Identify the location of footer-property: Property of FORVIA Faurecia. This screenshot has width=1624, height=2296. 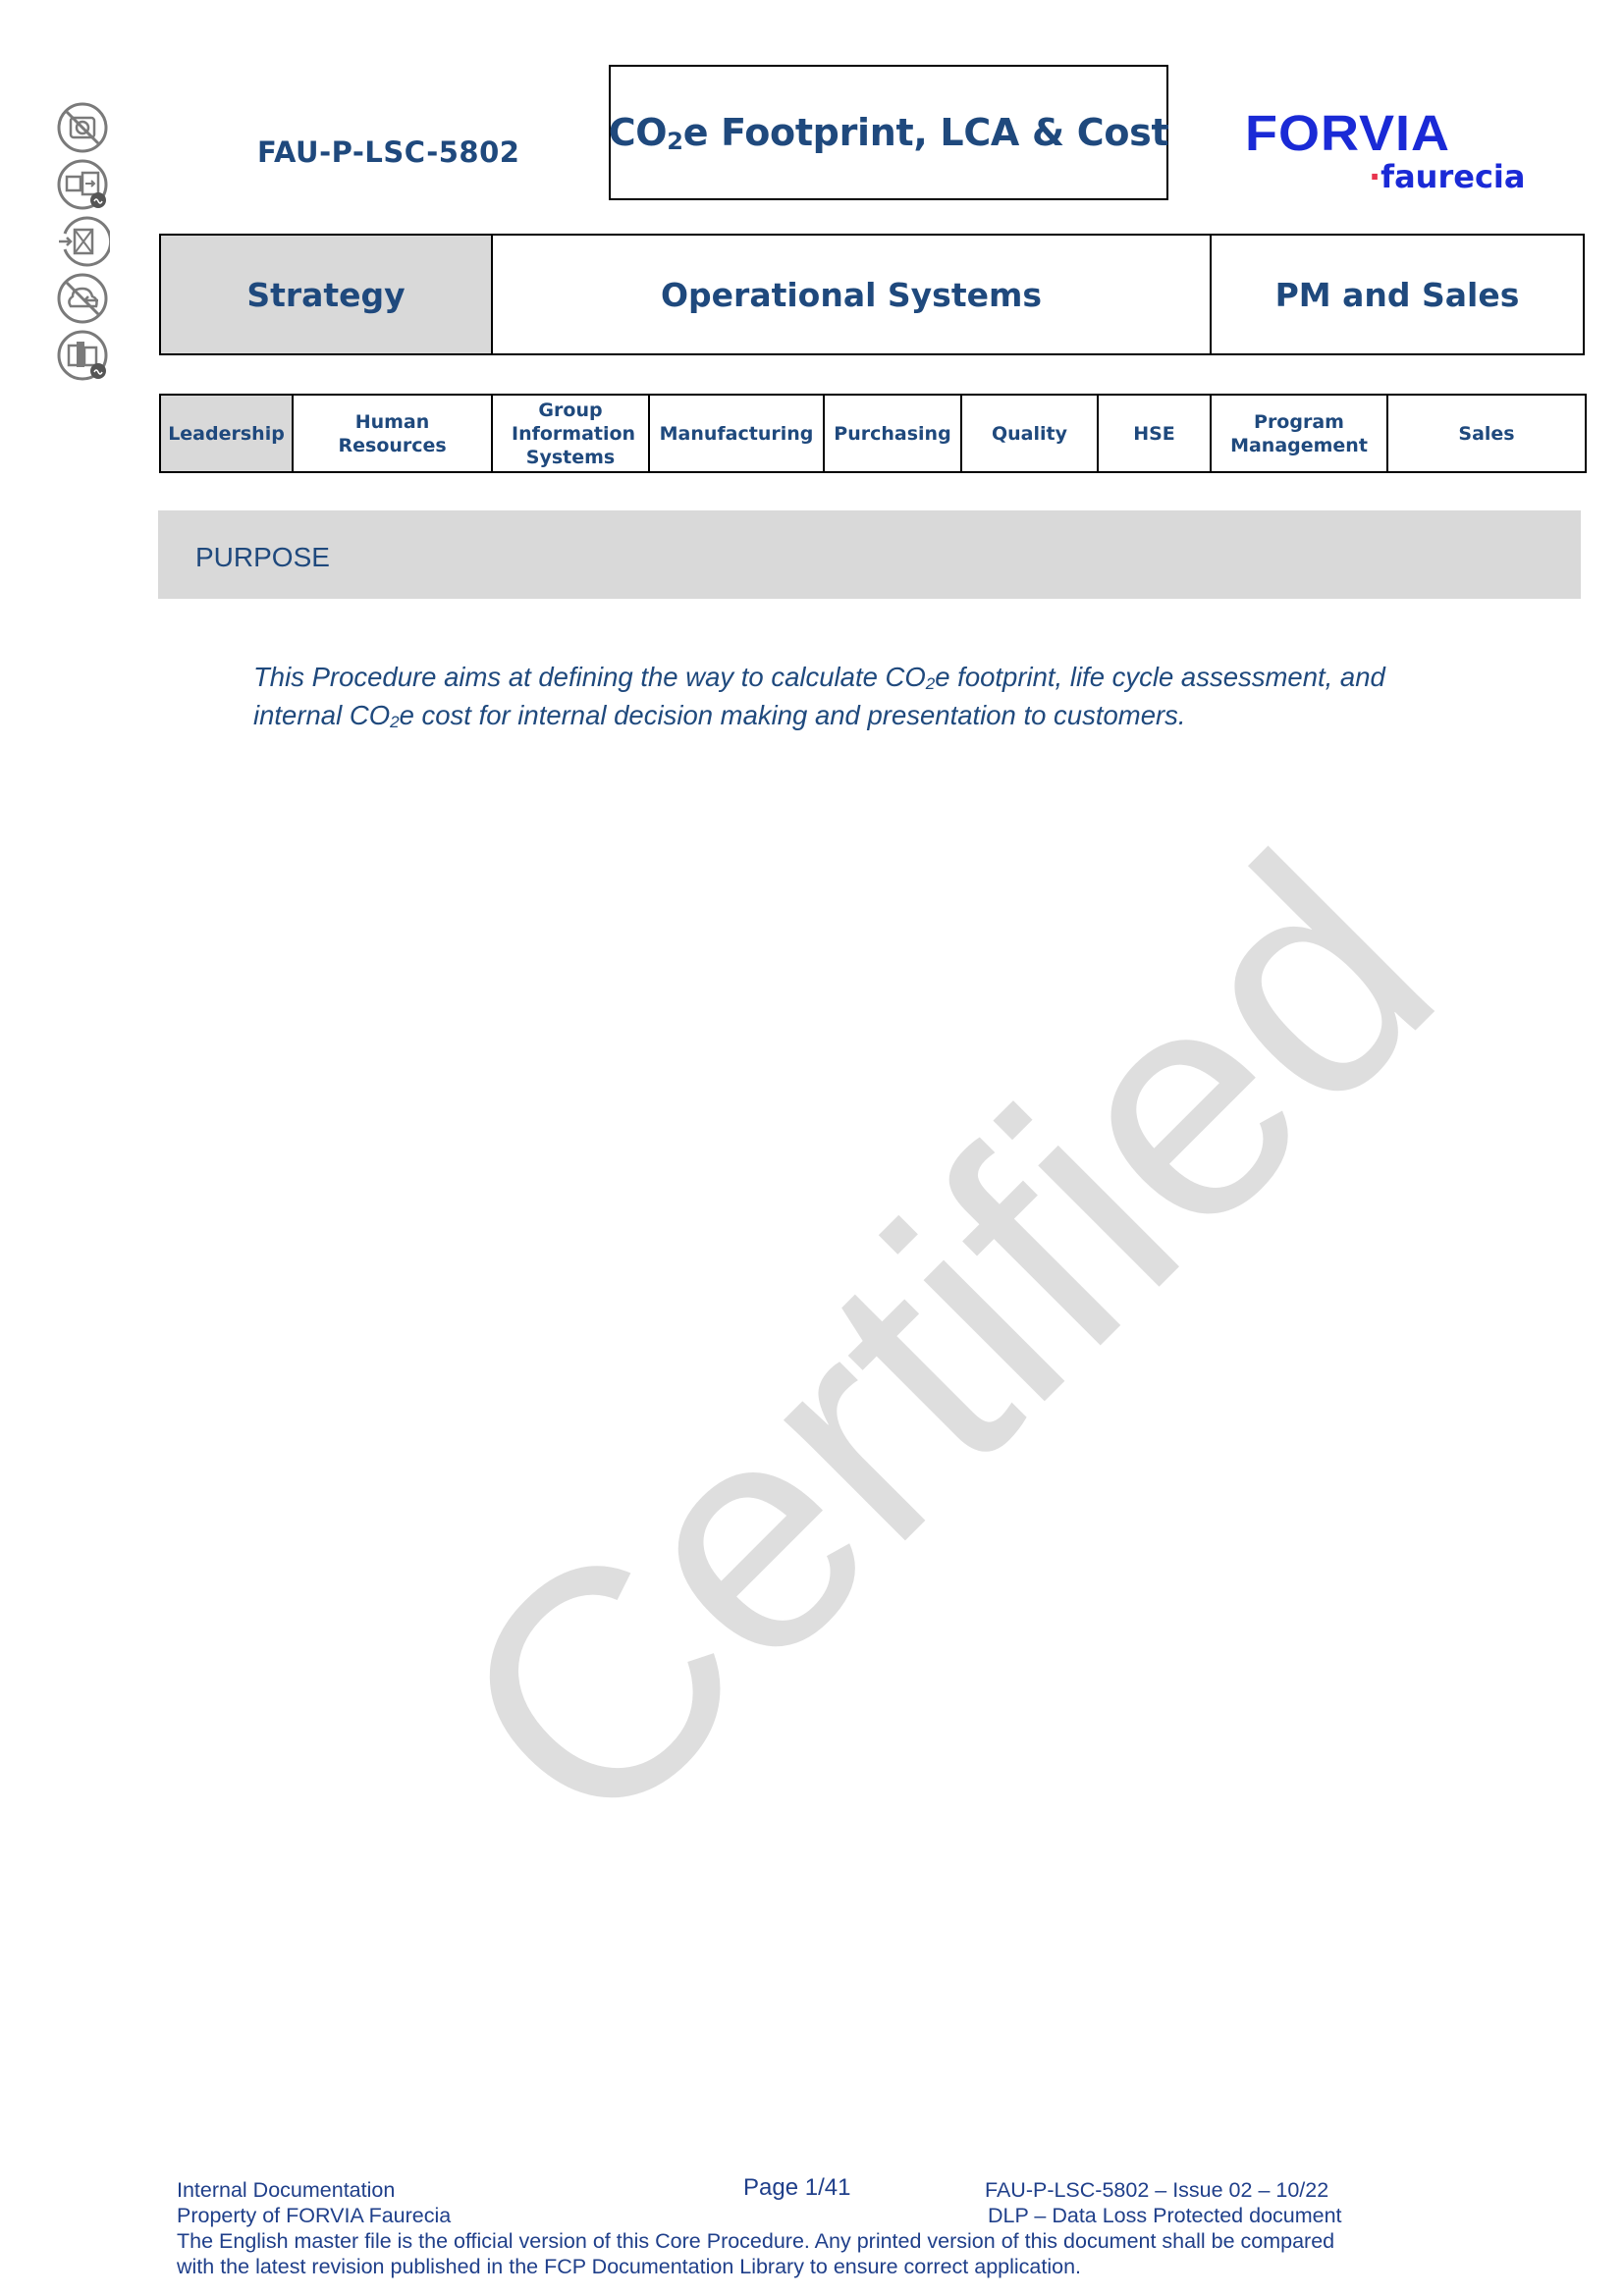
(314, 2215).